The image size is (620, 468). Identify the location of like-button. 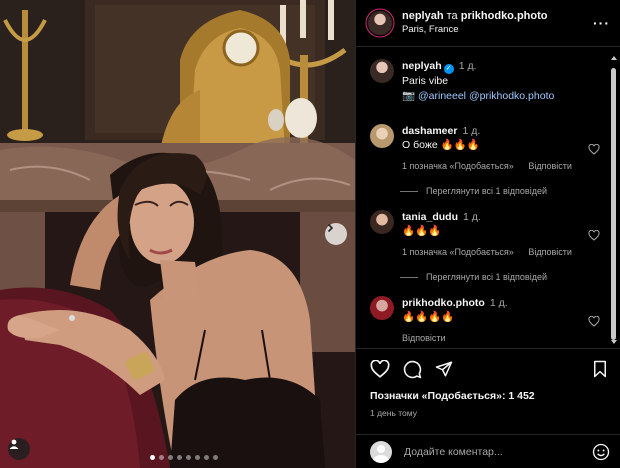
(380, 369).